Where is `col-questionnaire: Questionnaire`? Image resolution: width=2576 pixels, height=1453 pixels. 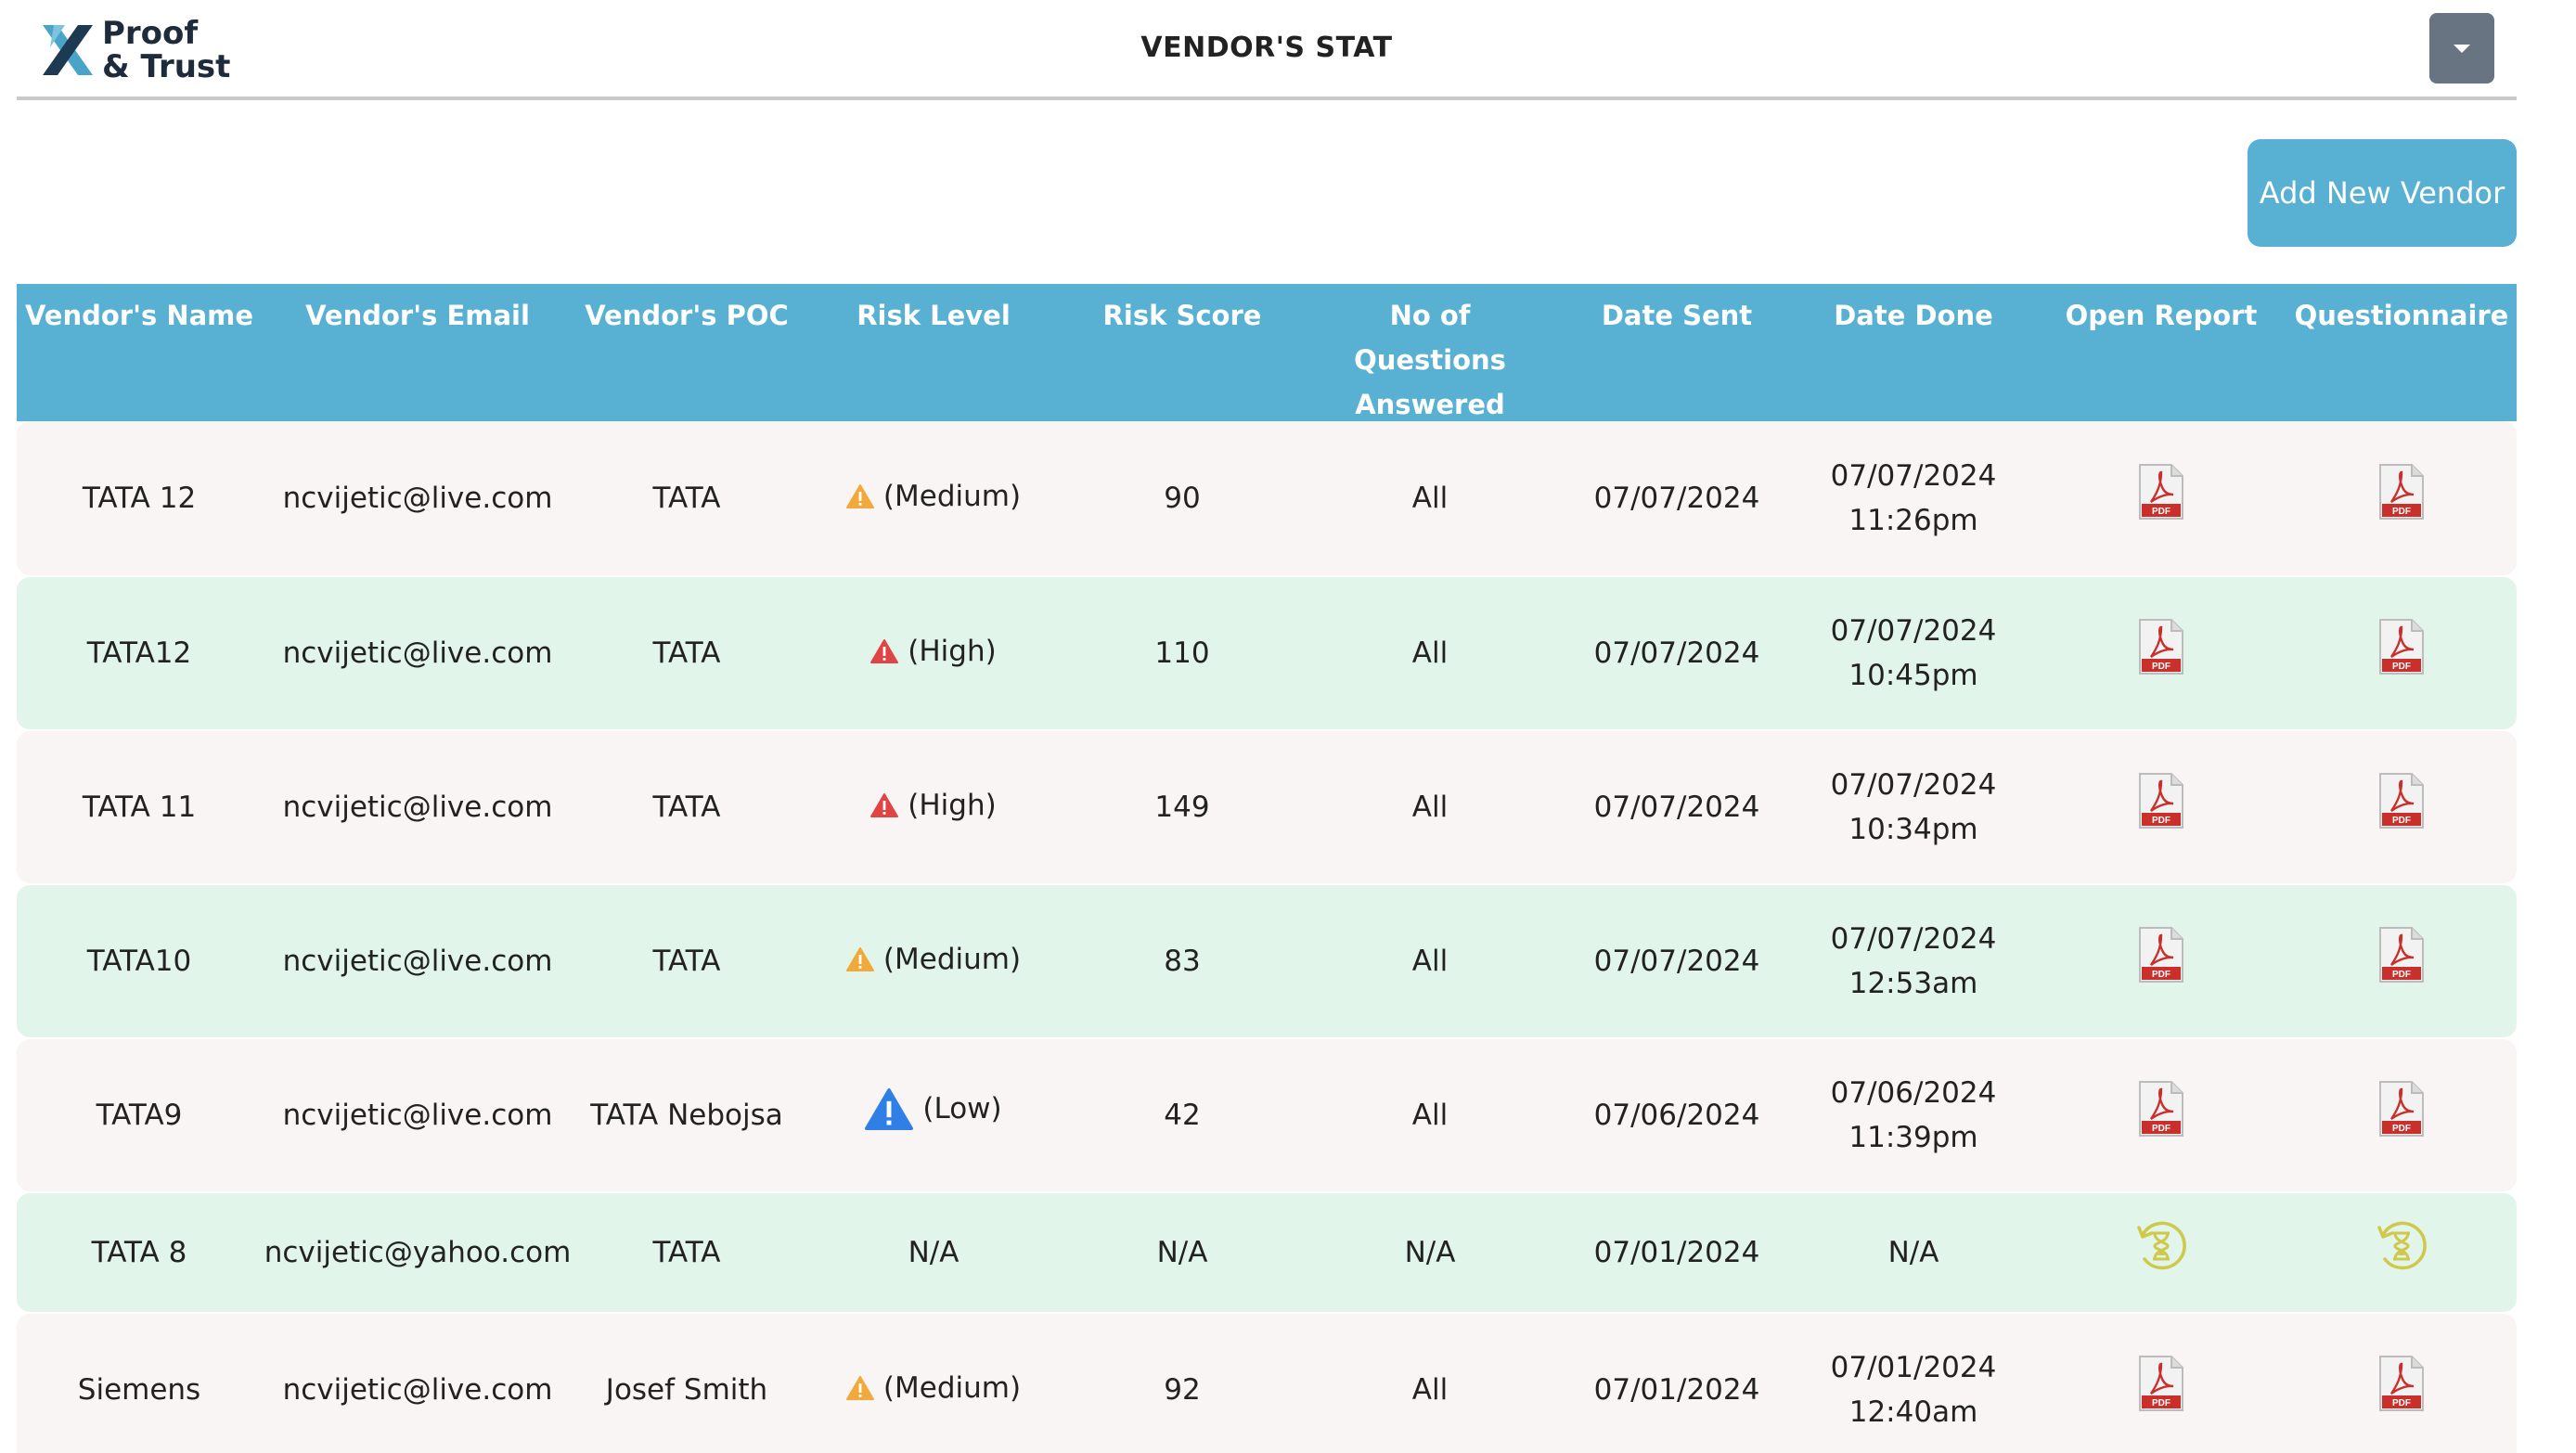
col-questionnaire: Questionnaire is located at coordinates (2401, 352).